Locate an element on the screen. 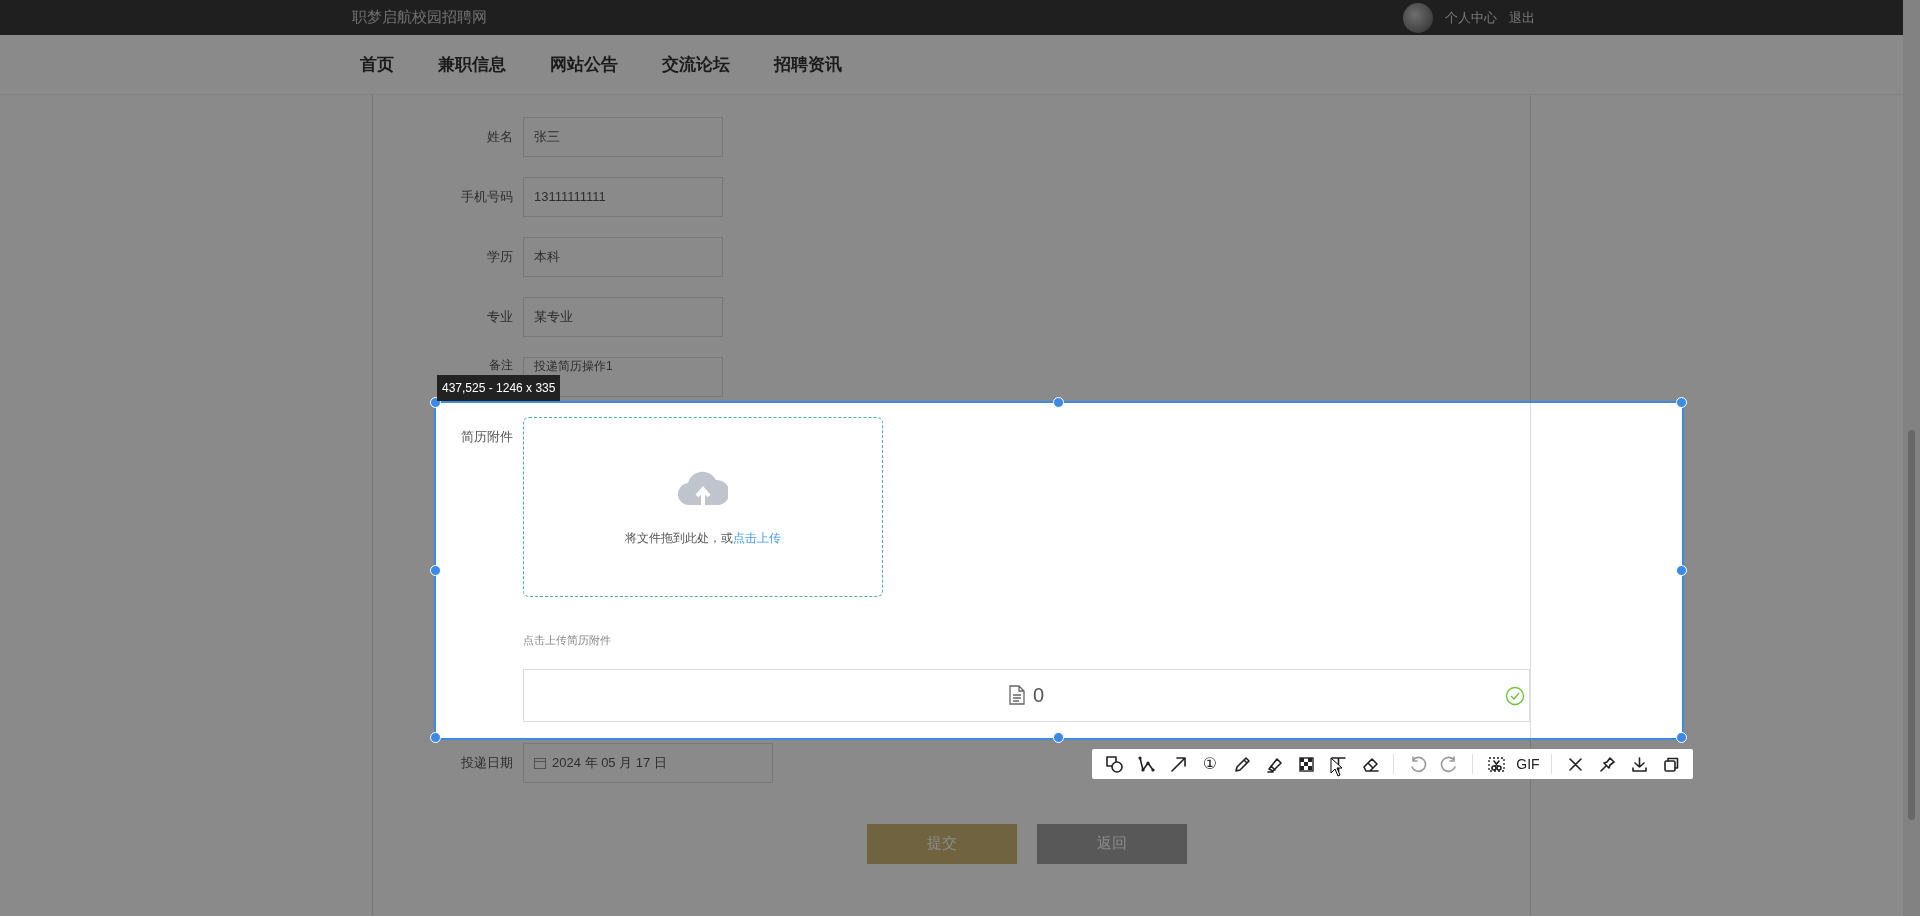 This screenshot has width=1920, height=916. field-label: 简历附件 is located at coordinates (487, 436).